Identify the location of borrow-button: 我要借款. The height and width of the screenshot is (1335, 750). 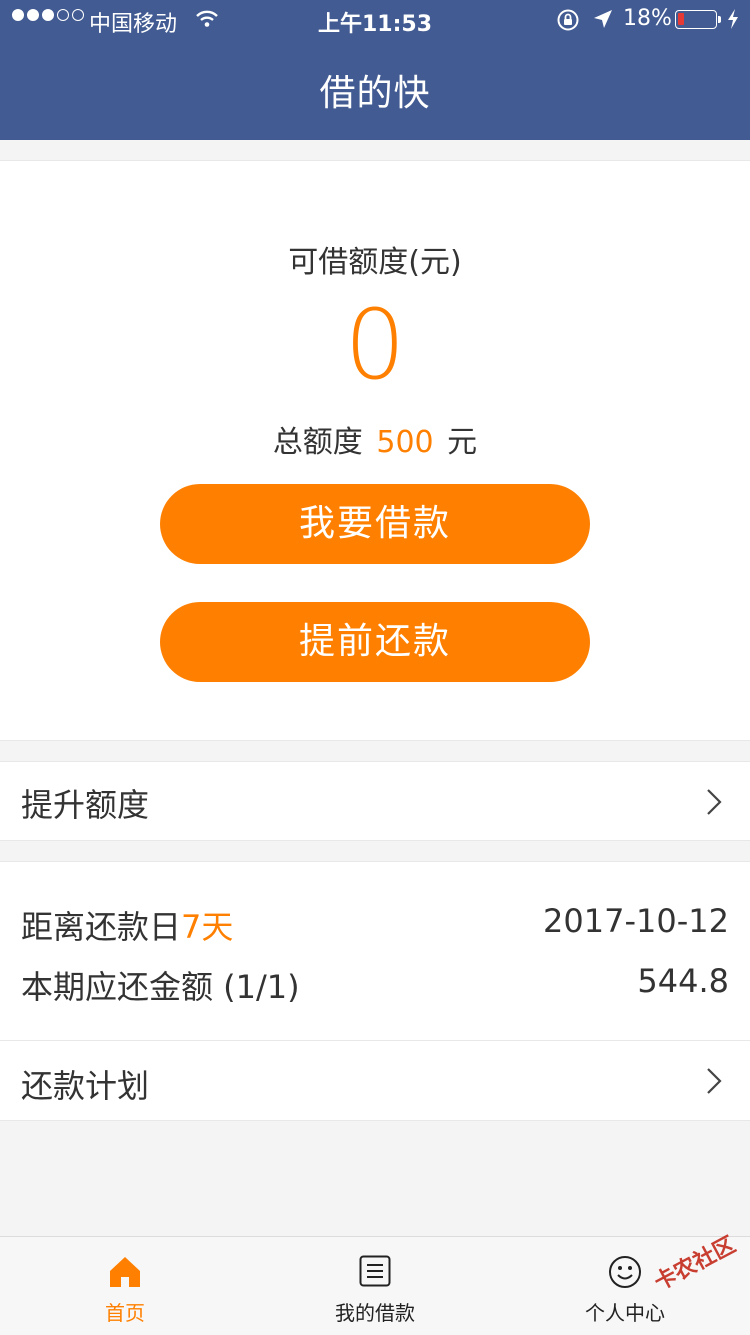
(375, 524).